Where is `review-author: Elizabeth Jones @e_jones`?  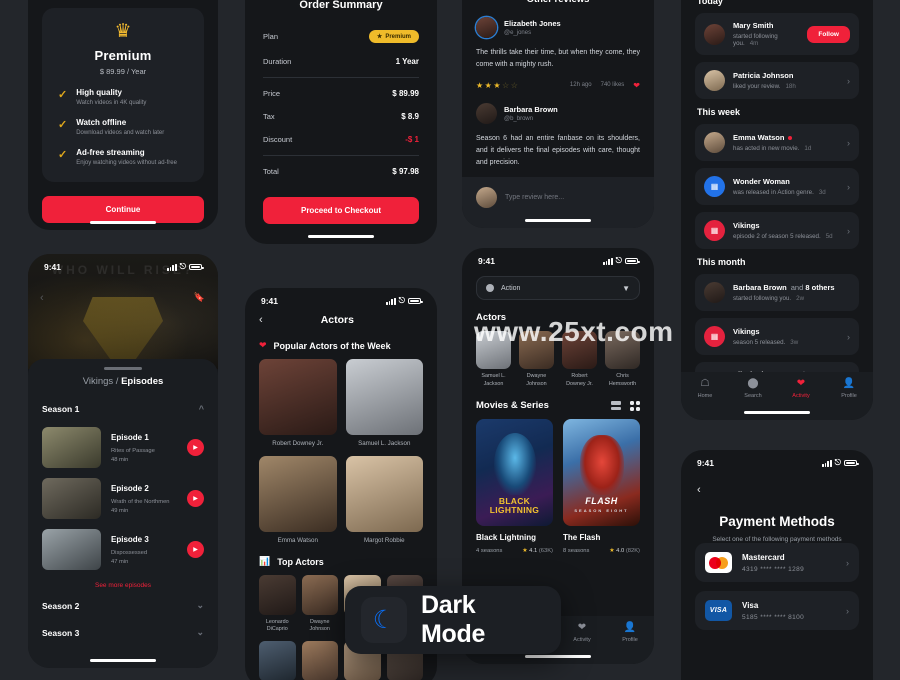 review-author: Elizabeth Jones @e_jones is located at coordinates (558, 27).